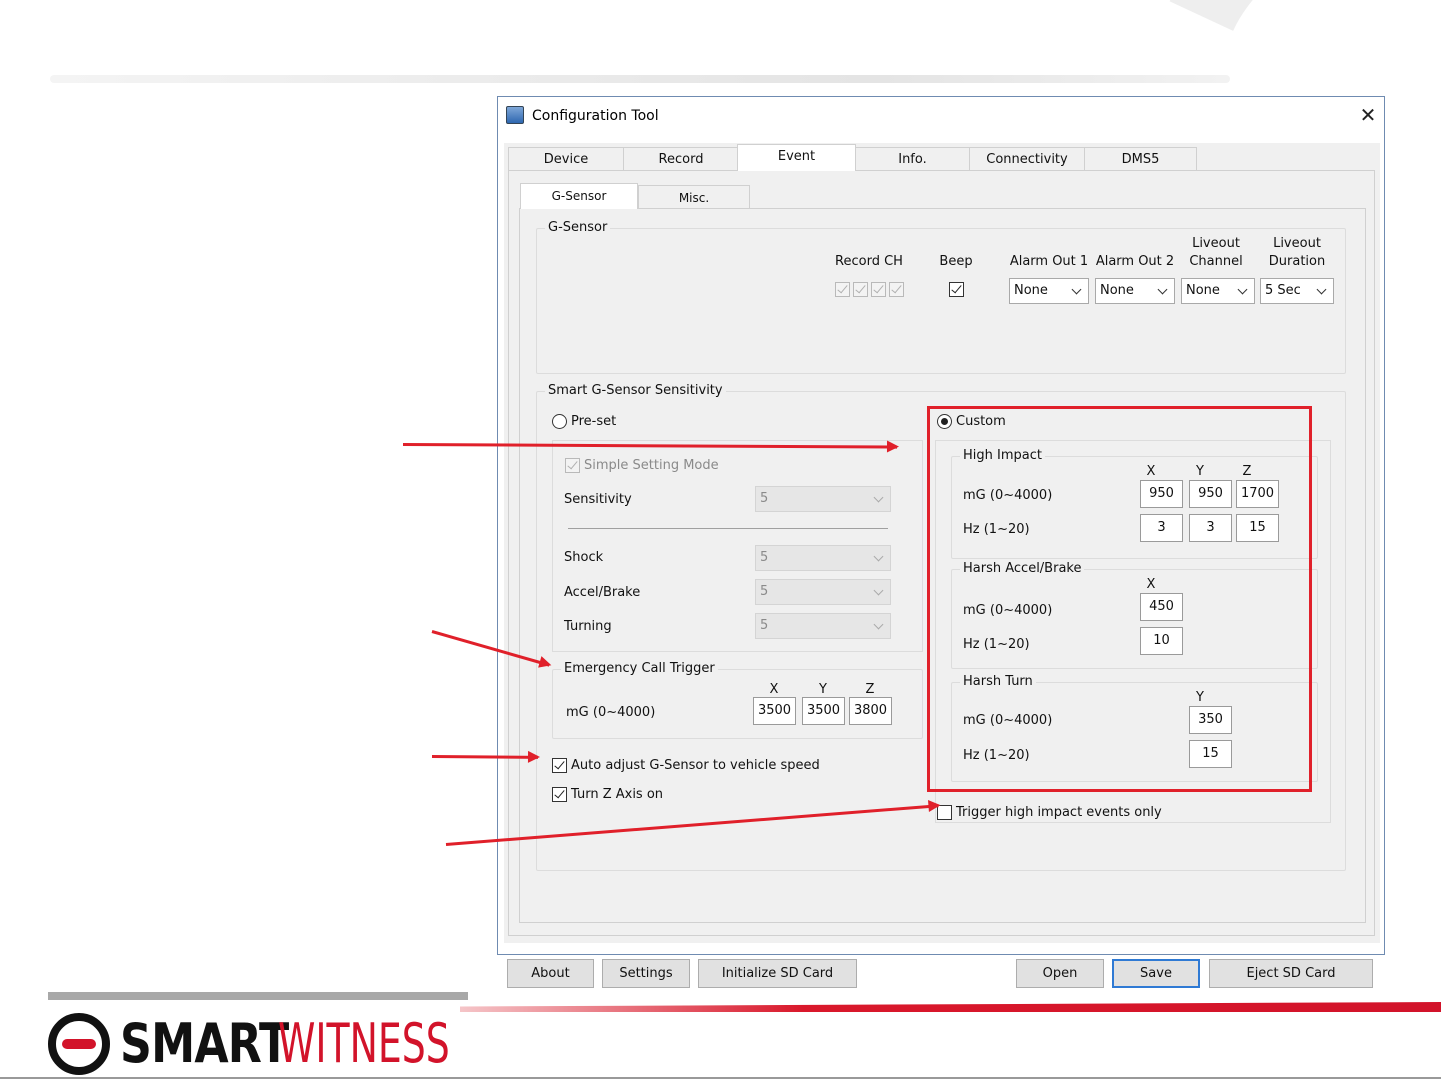 The height and width of the screenshot is (1081, 1441). Describe the element at coordinates (728, 528) in the screenshot. I see `divider` at that location.